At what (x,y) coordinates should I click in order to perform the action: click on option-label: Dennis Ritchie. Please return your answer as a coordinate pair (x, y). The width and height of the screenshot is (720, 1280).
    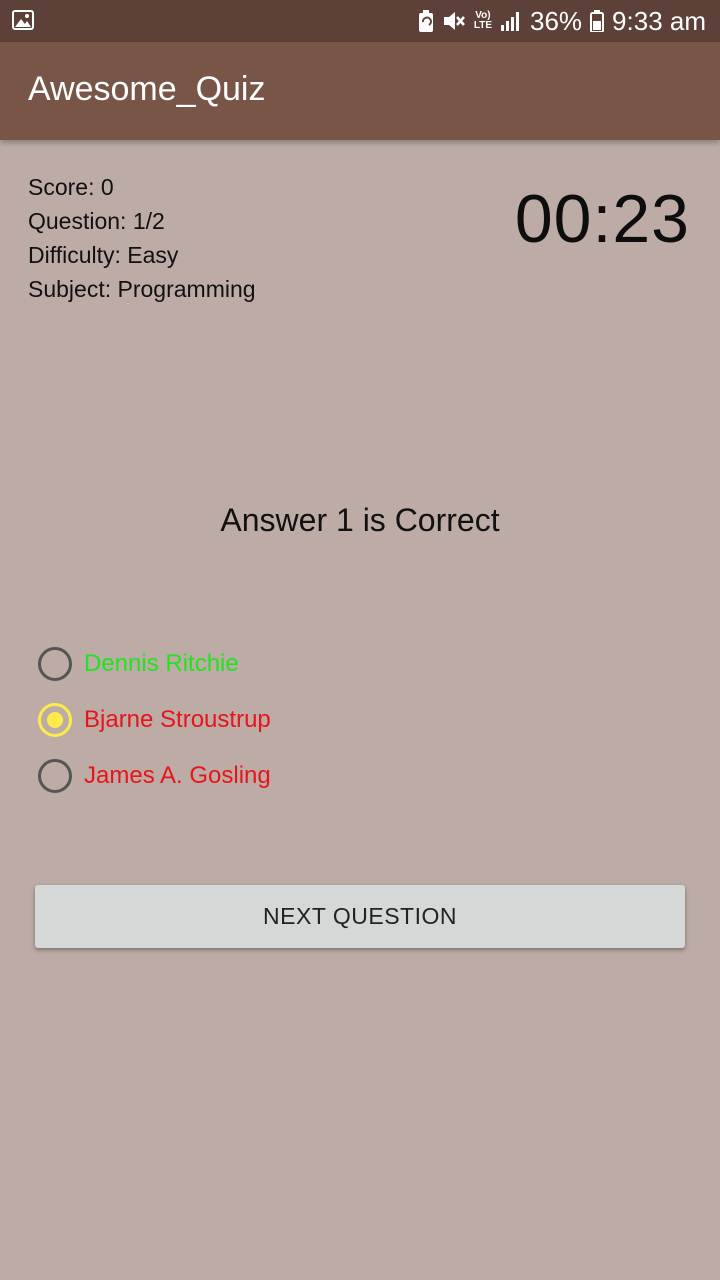
    Looking at the image, I should click on (161, 663).